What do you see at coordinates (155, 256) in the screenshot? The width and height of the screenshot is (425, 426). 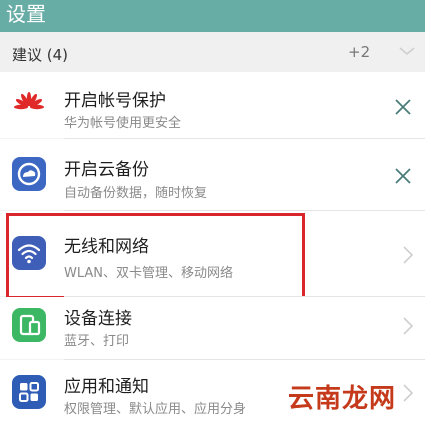 I see `highlight-box` at bounding box center [155, 256].